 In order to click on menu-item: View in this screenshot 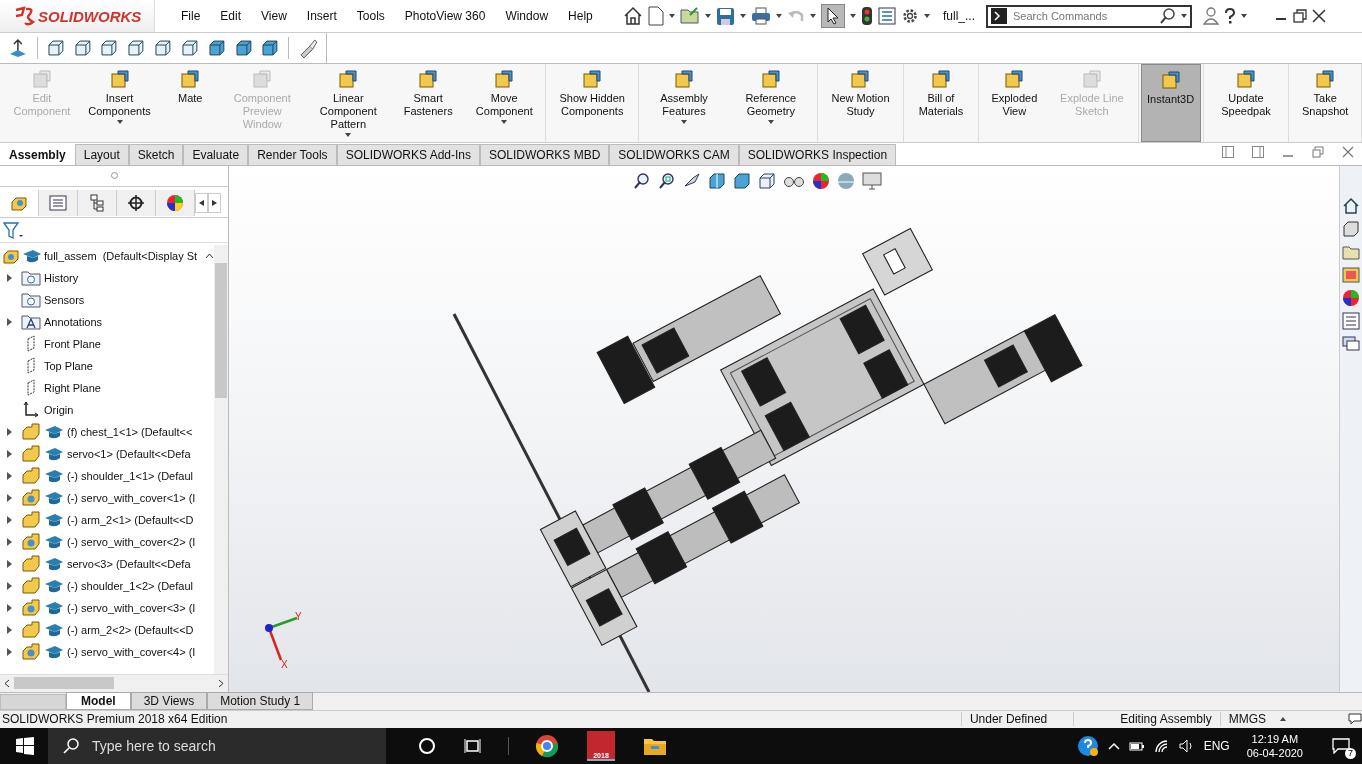, I will do `click(274, 16)`.